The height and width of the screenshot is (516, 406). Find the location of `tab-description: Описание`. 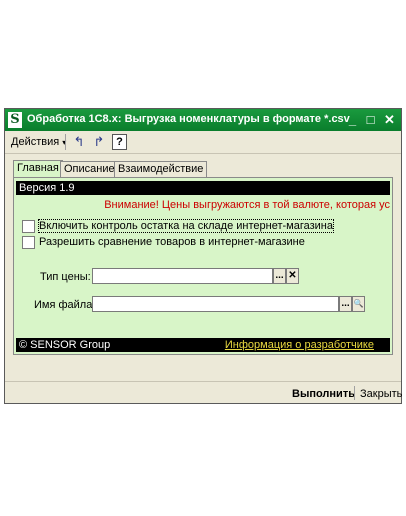

tab-description: Описание is located at coordinates (89, 169).